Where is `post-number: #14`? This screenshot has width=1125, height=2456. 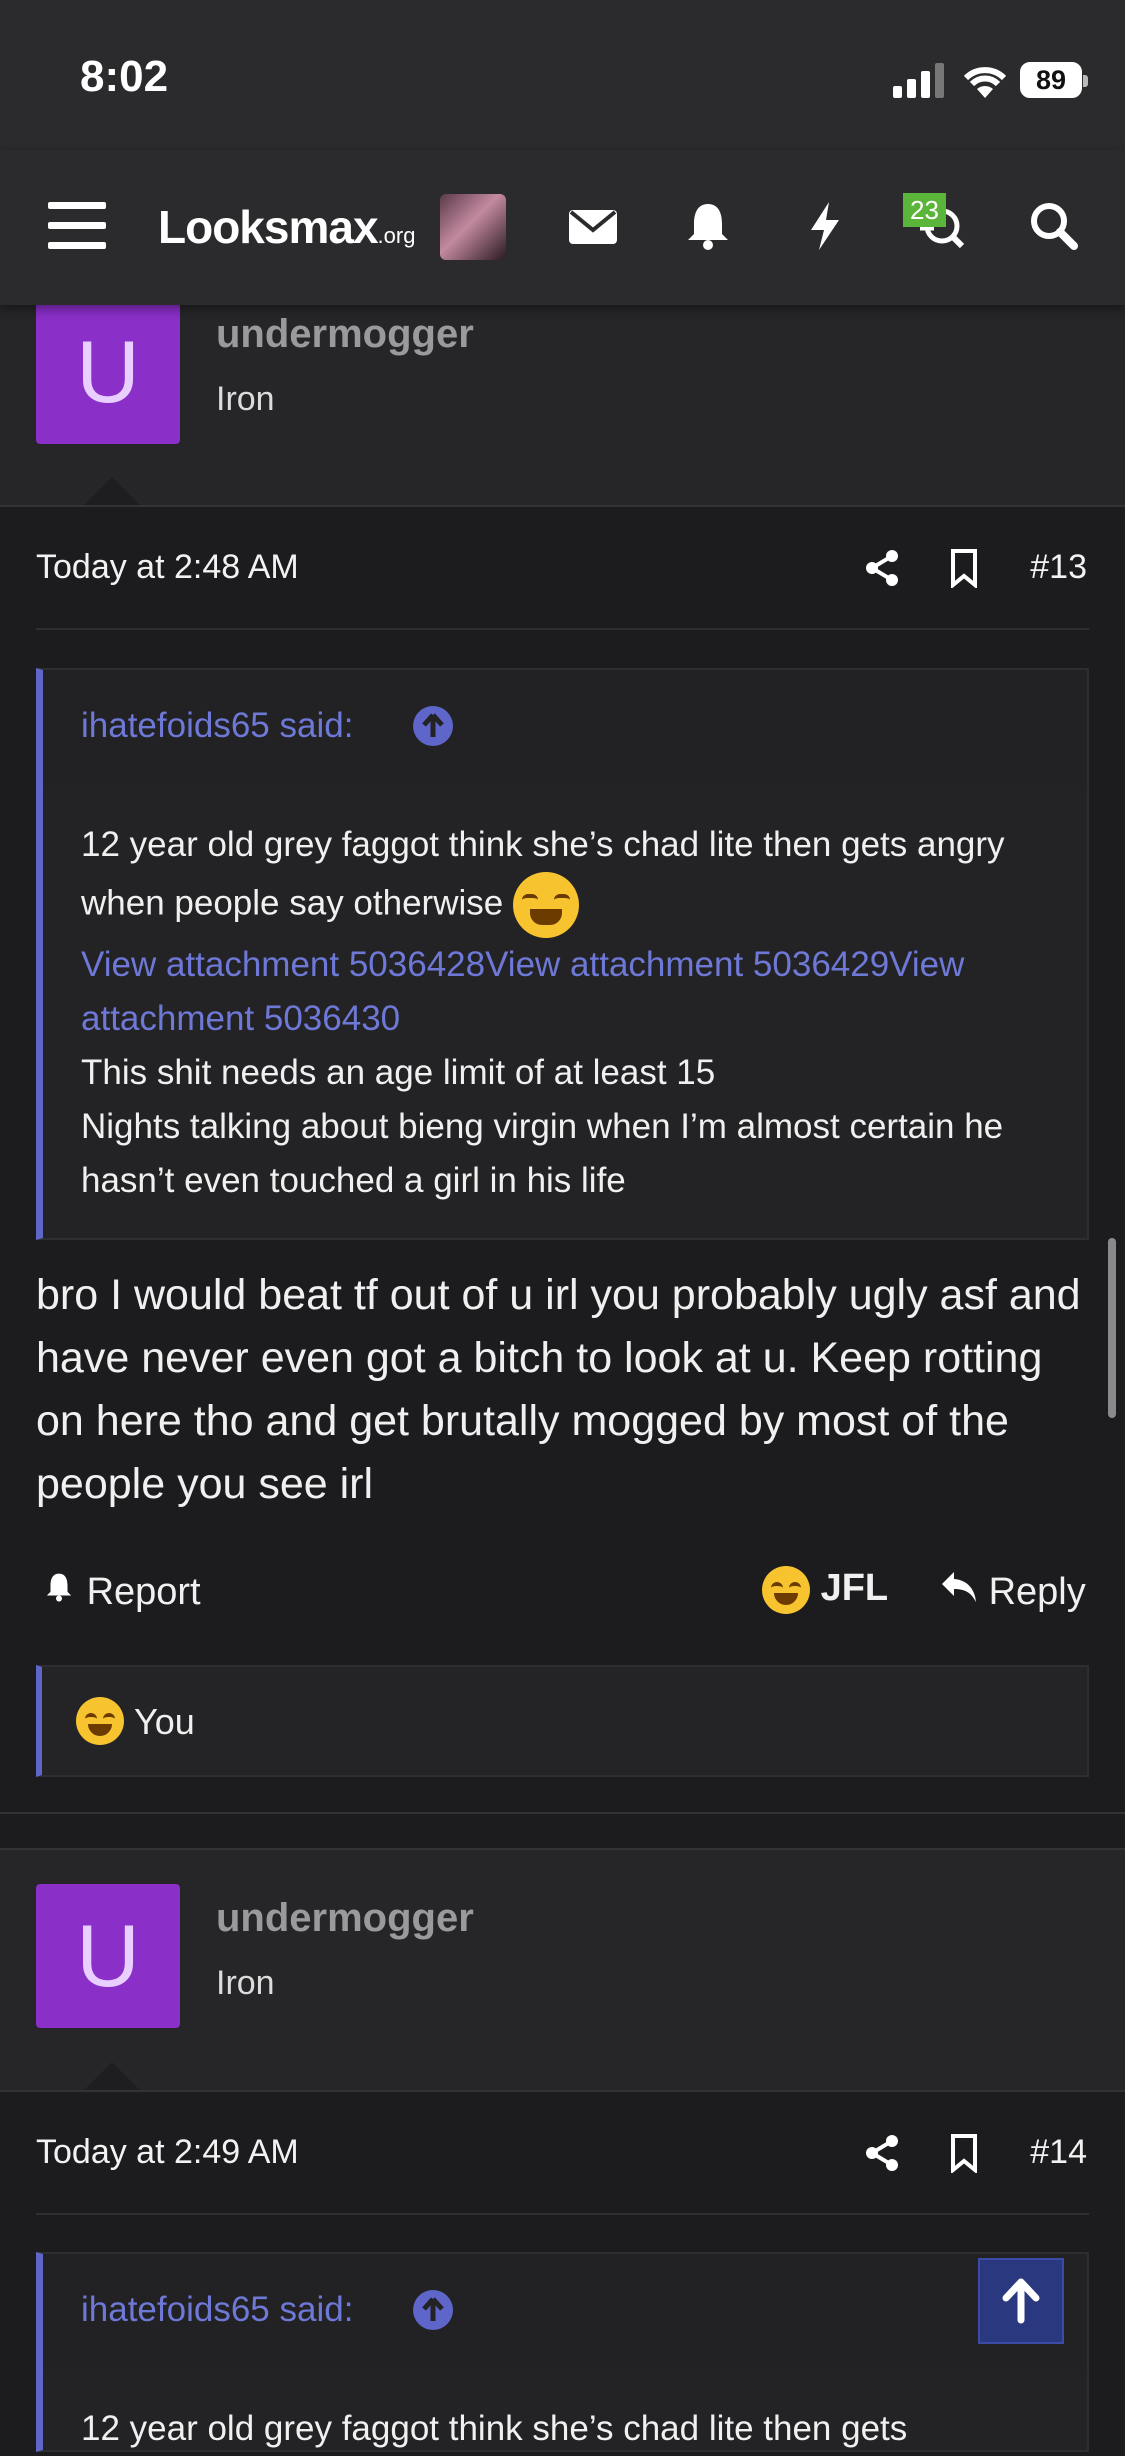
post-number: #14 is located at coordinates (1058, 2152).